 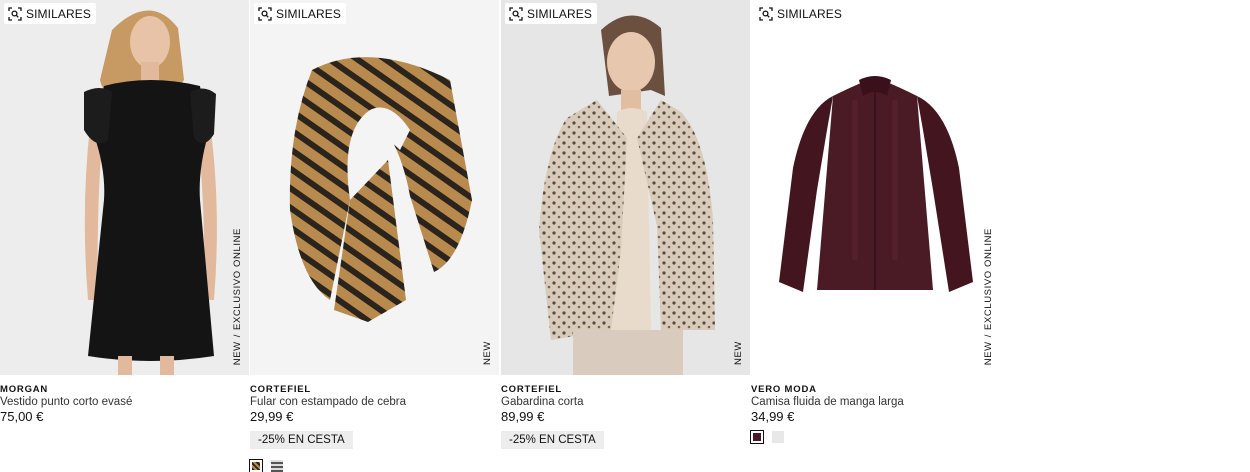 I want to click on product-price: 34,99 €, so click(x=773, y=416).